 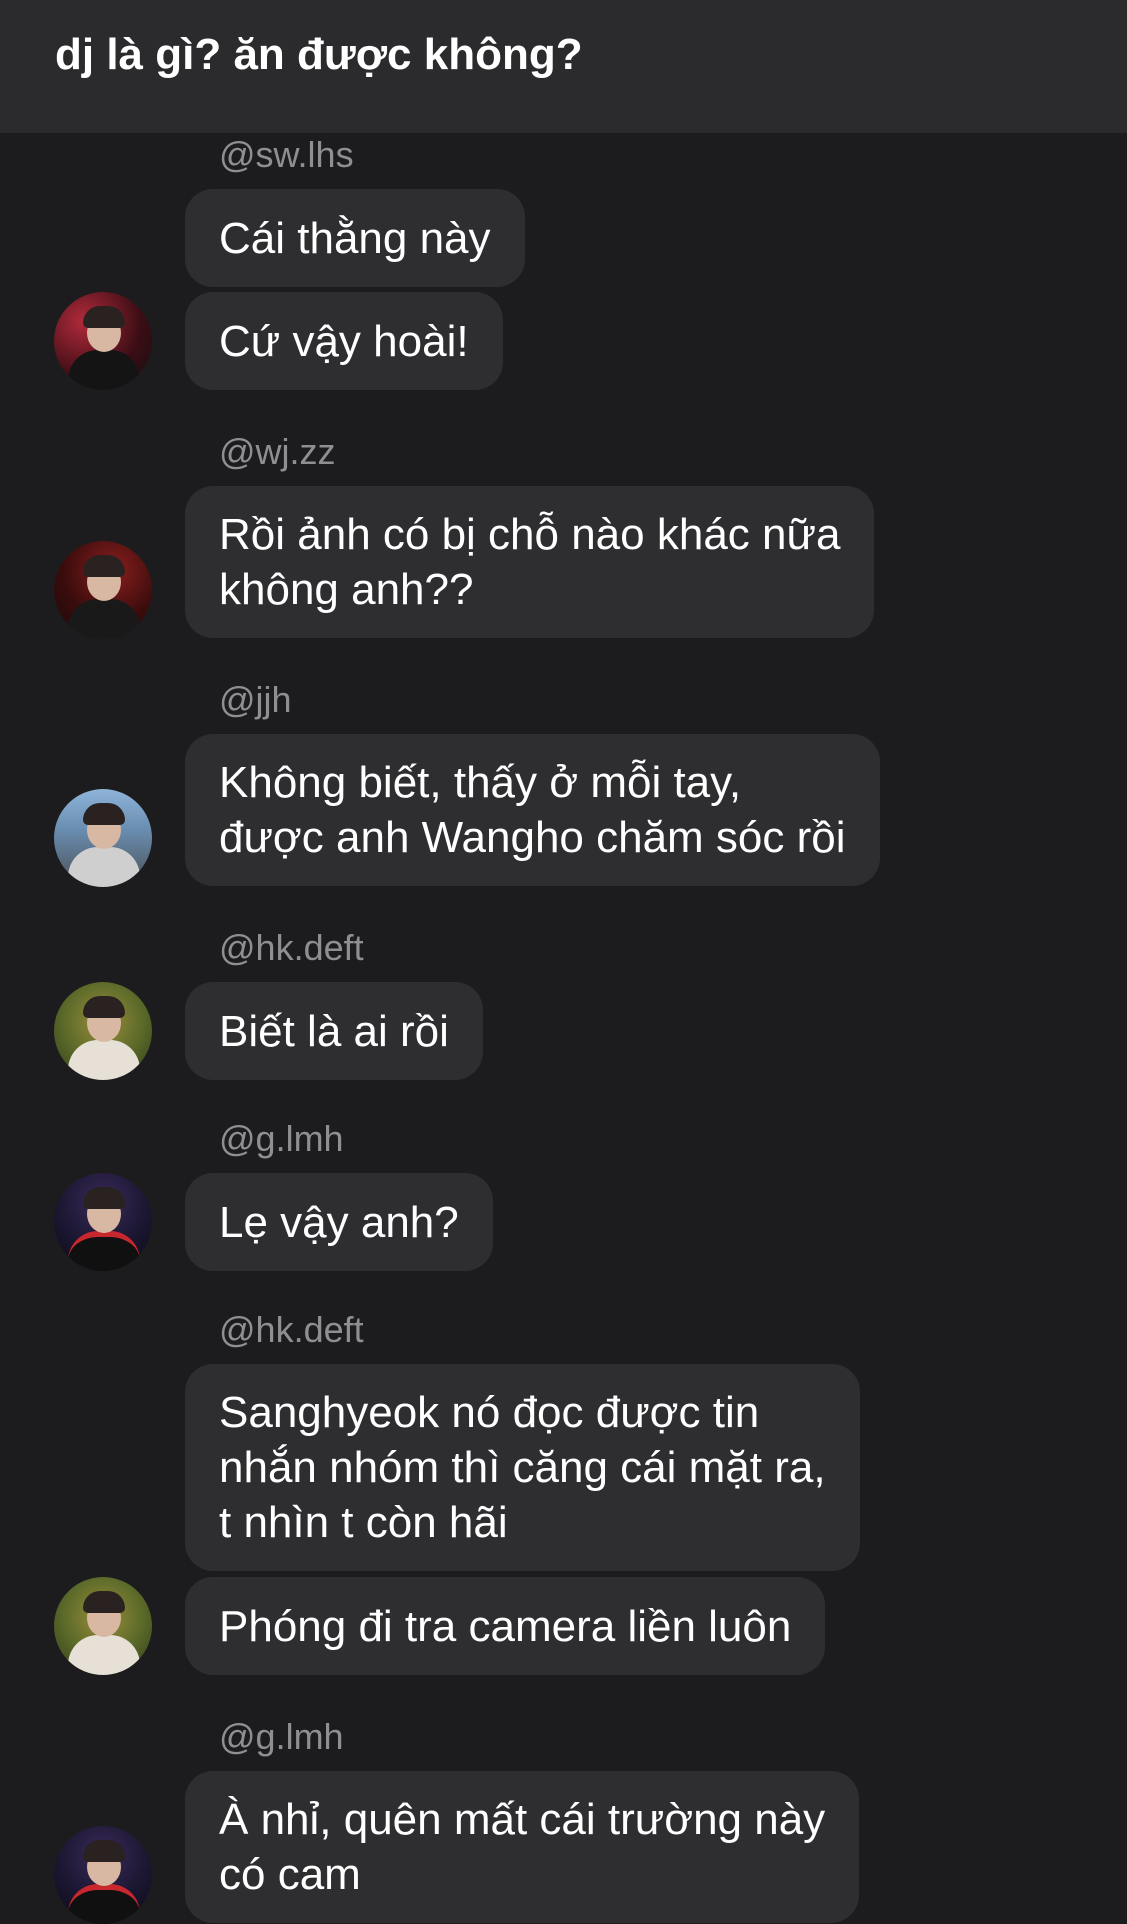 I want to click on sender-handle: @sw.lhs, so click(x=286, y=155).